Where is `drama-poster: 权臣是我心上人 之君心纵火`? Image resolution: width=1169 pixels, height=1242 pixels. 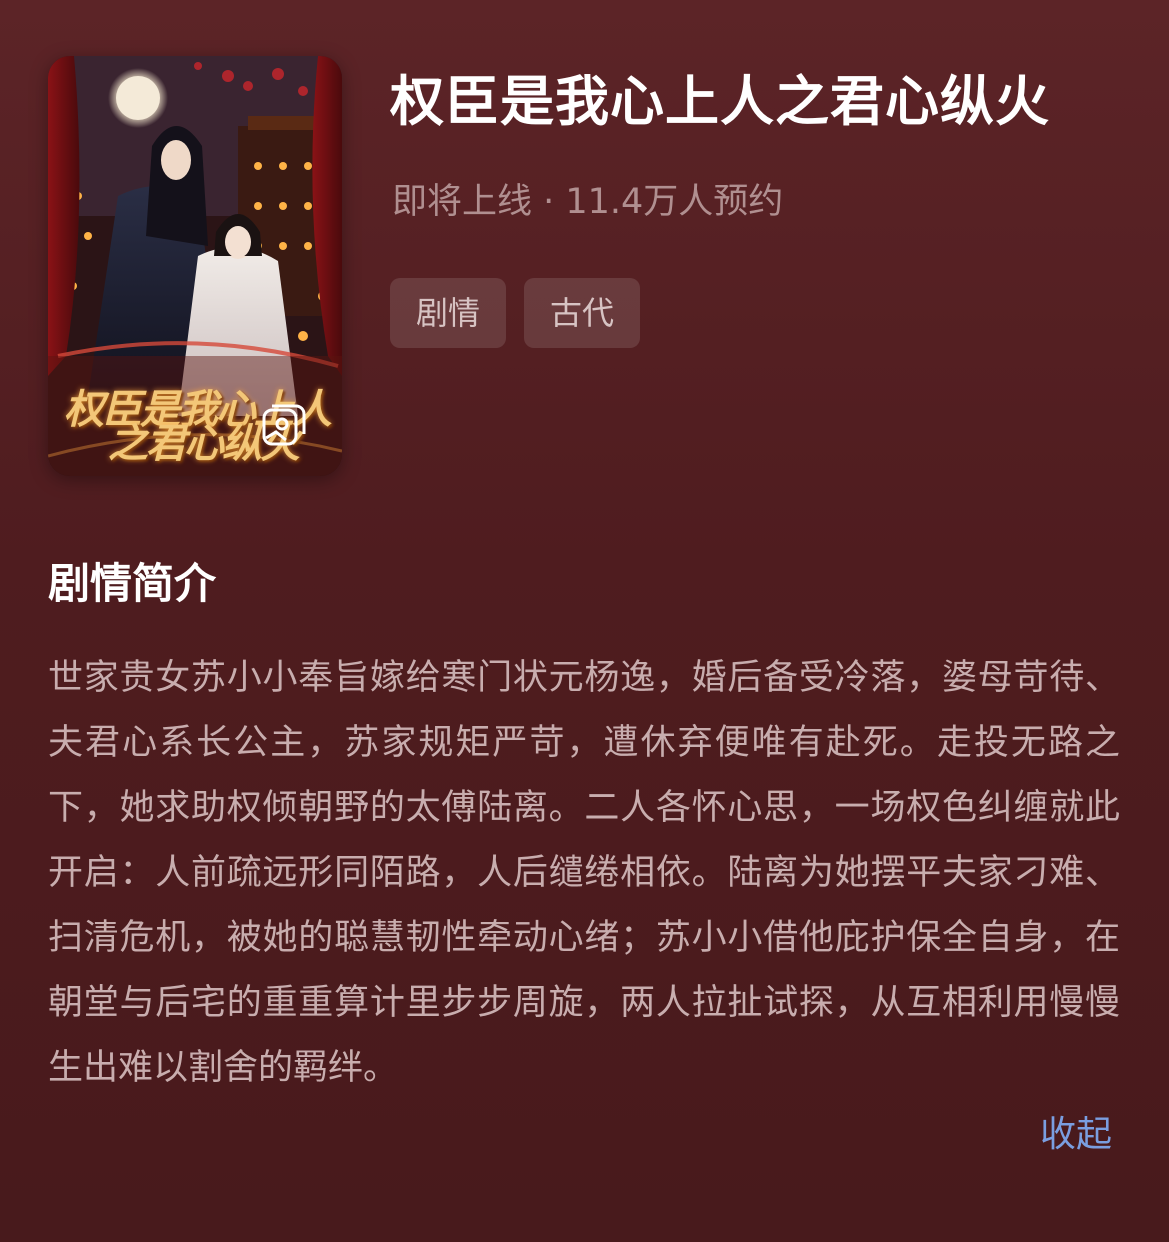
drama-poster: 权臣是我心上人 之君心纵火 is located at coordinates (195, 266).